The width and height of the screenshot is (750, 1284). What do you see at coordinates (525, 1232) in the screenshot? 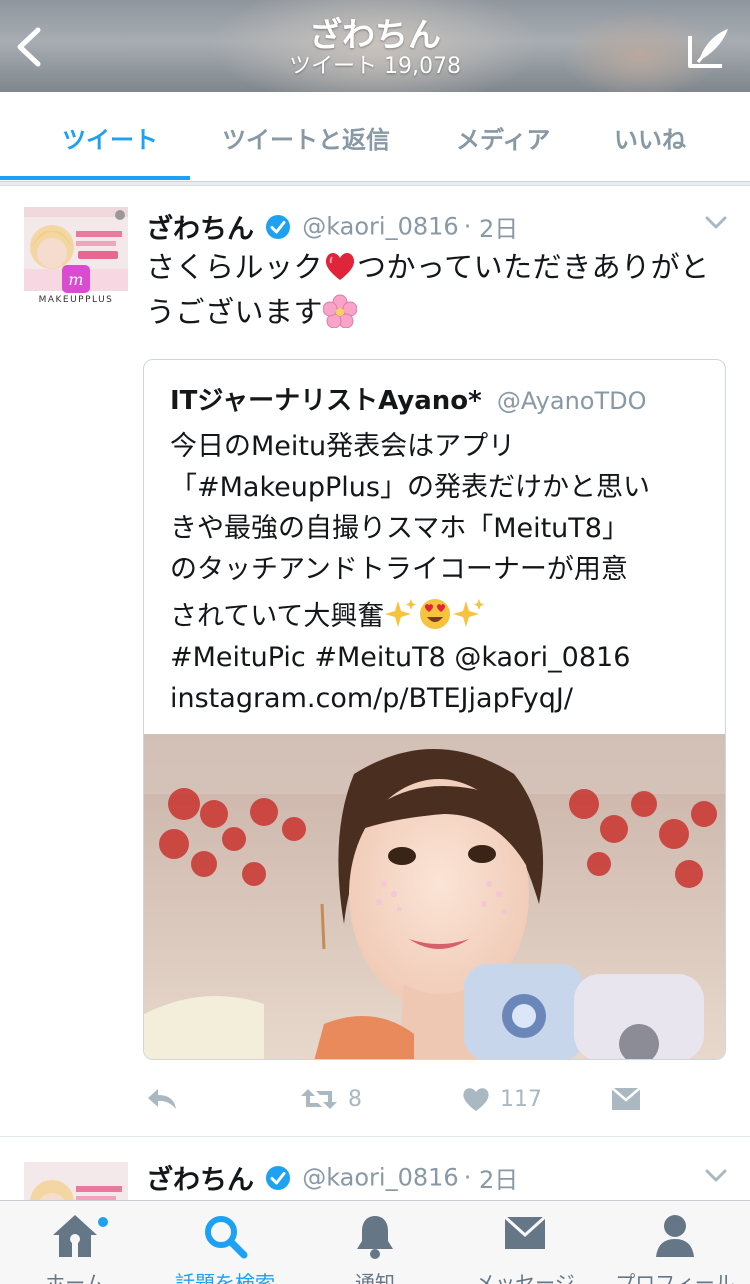
I see `mail-icon` at bounding box center [525, 1232].